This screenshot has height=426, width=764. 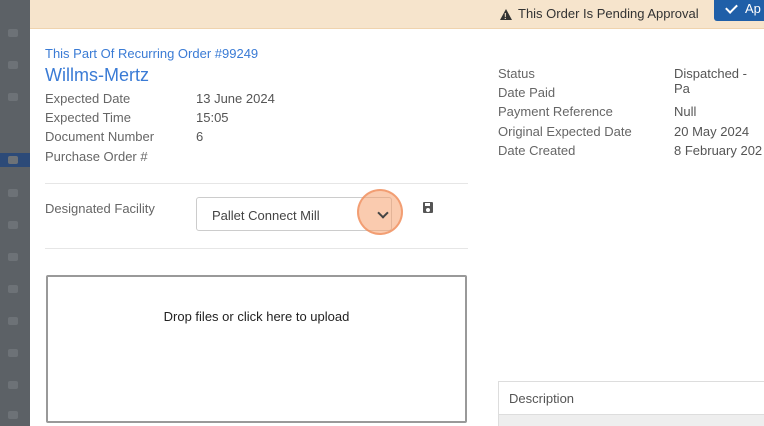 I want to click on save-icon, so click(x=428, y=207).